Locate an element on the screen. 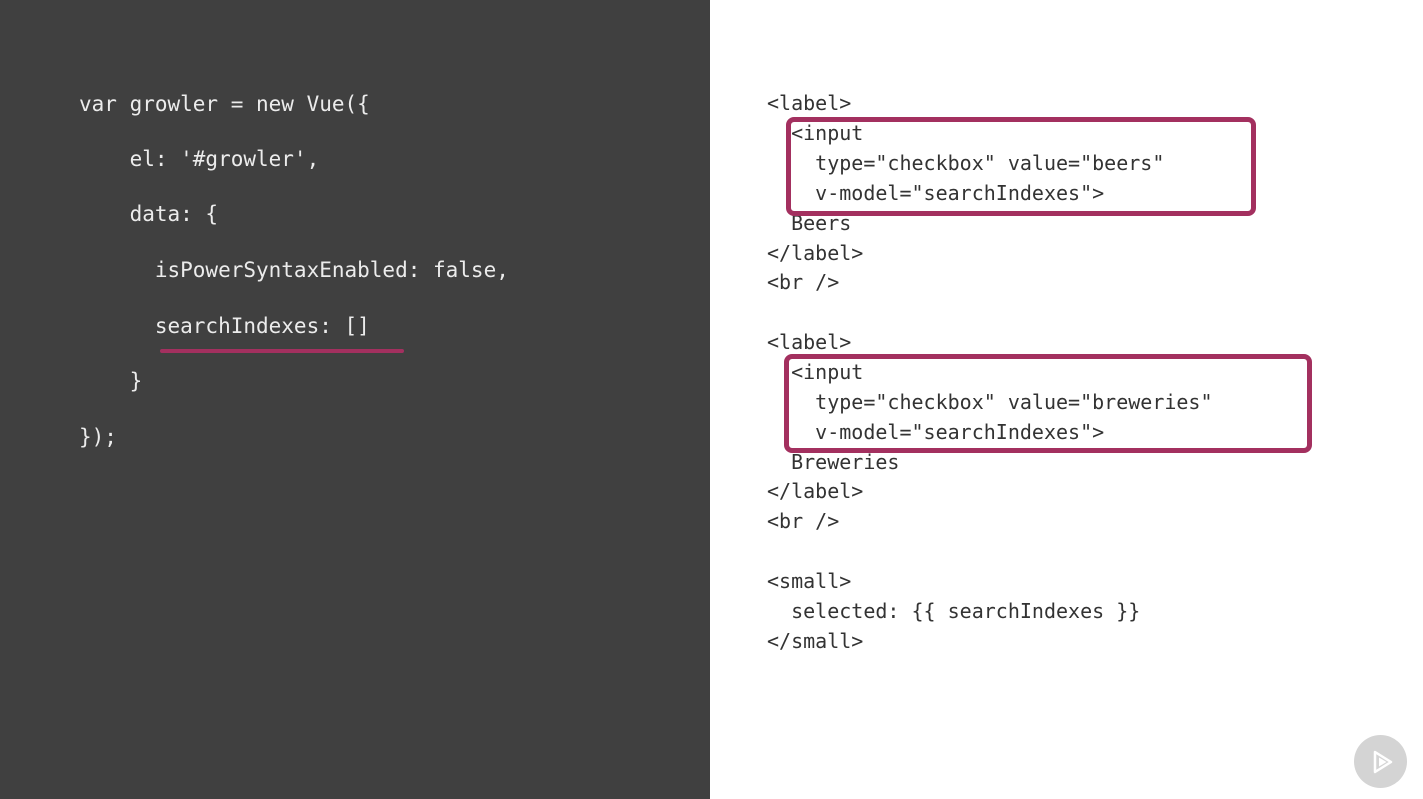  play-triangle-icon is located at coordinates (1382, 761).